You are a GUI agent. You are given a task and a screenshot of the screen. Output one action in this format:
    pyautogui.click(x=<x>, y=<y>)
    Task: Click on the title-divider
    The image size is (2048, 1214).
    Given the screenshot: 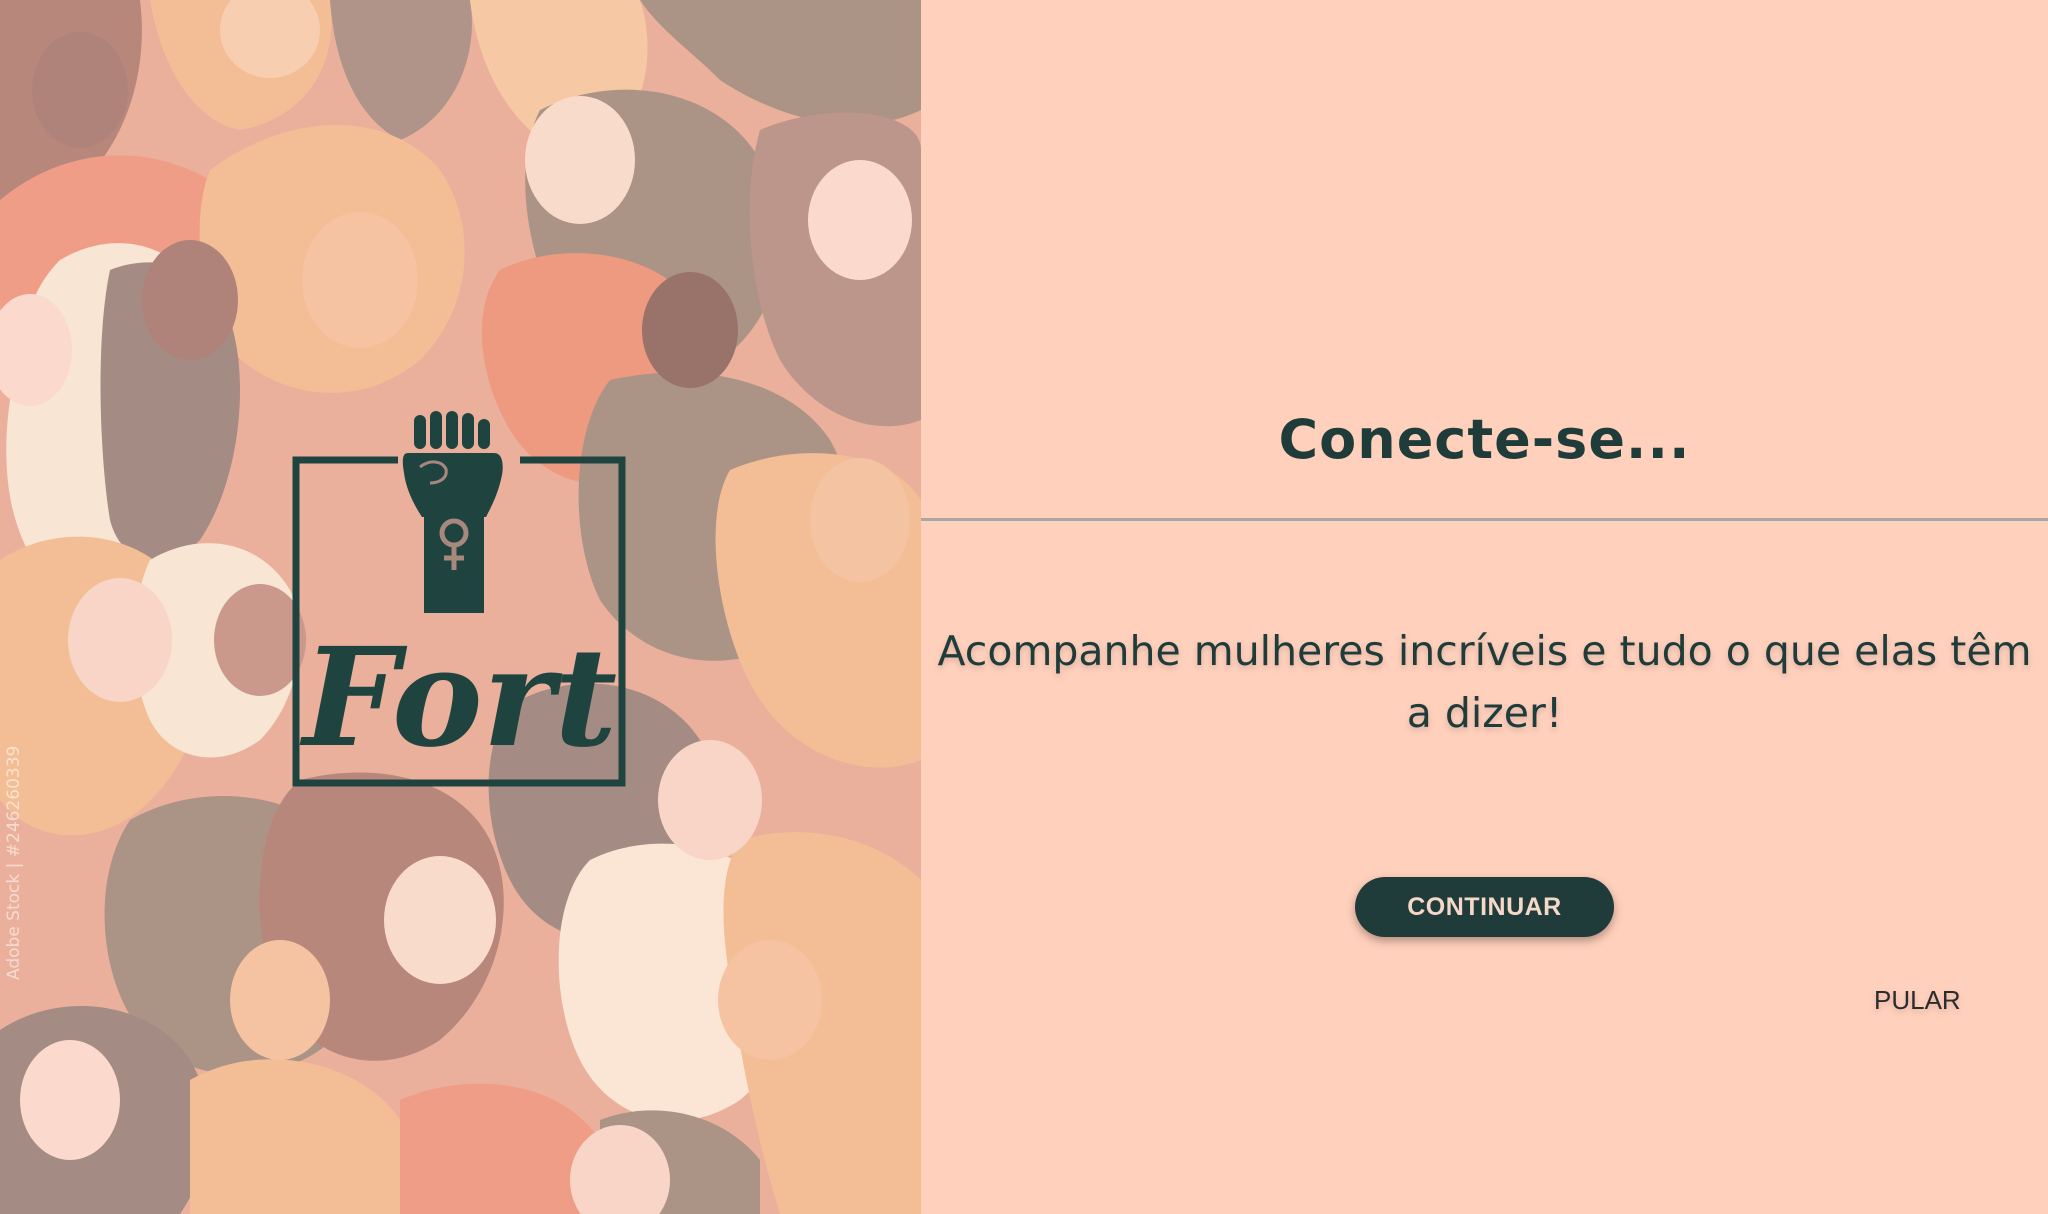 What is the action you would take?
    pyautogui.click(x=1484, y=519)
    